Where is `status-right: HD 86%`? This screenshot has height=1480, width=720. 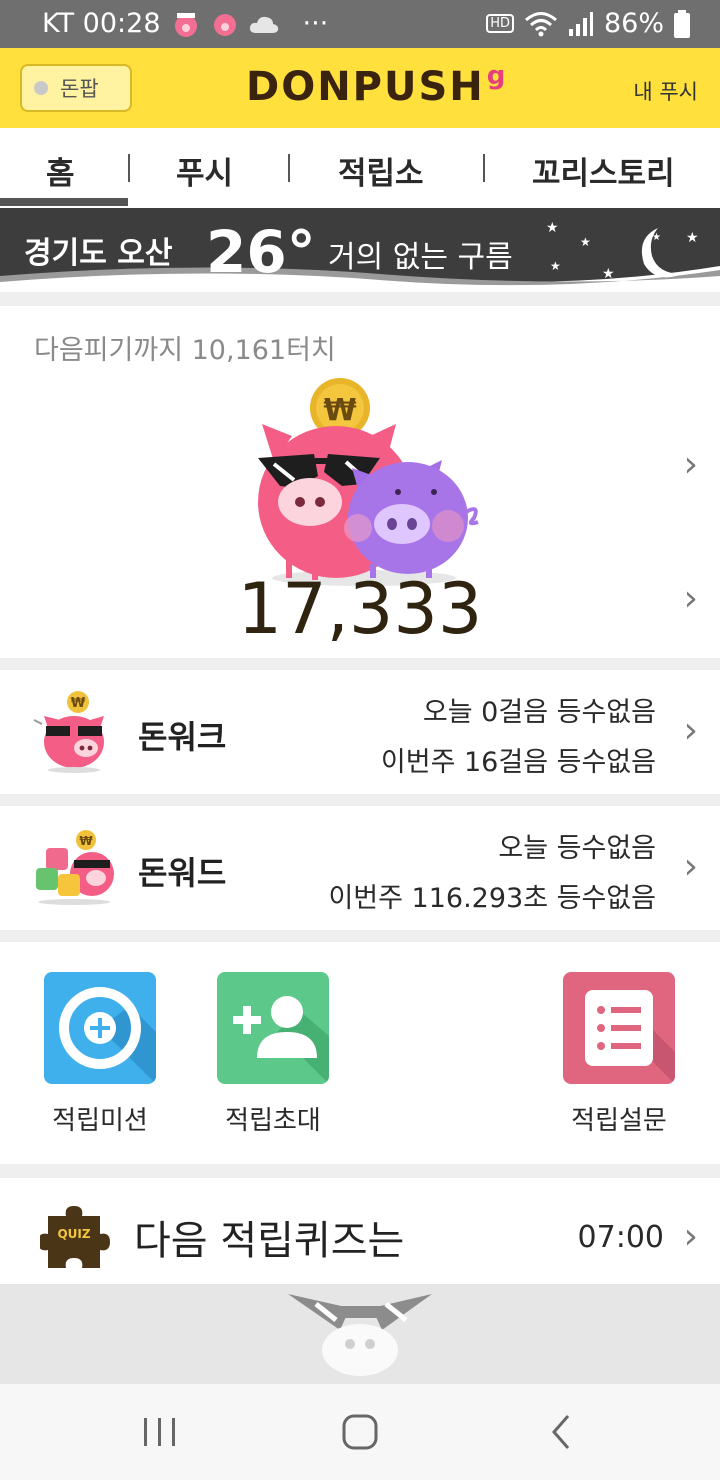 status-right: HD 86% is located at coordinates (588, 23).